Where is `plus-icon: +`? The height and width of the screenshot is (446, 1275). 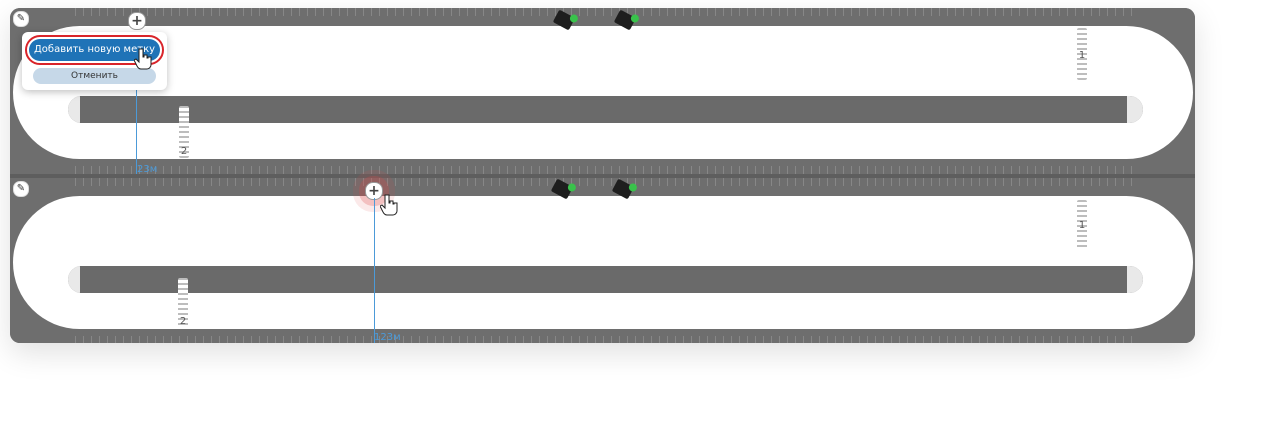
plus-icon: + is located at coordinates (137, 21).